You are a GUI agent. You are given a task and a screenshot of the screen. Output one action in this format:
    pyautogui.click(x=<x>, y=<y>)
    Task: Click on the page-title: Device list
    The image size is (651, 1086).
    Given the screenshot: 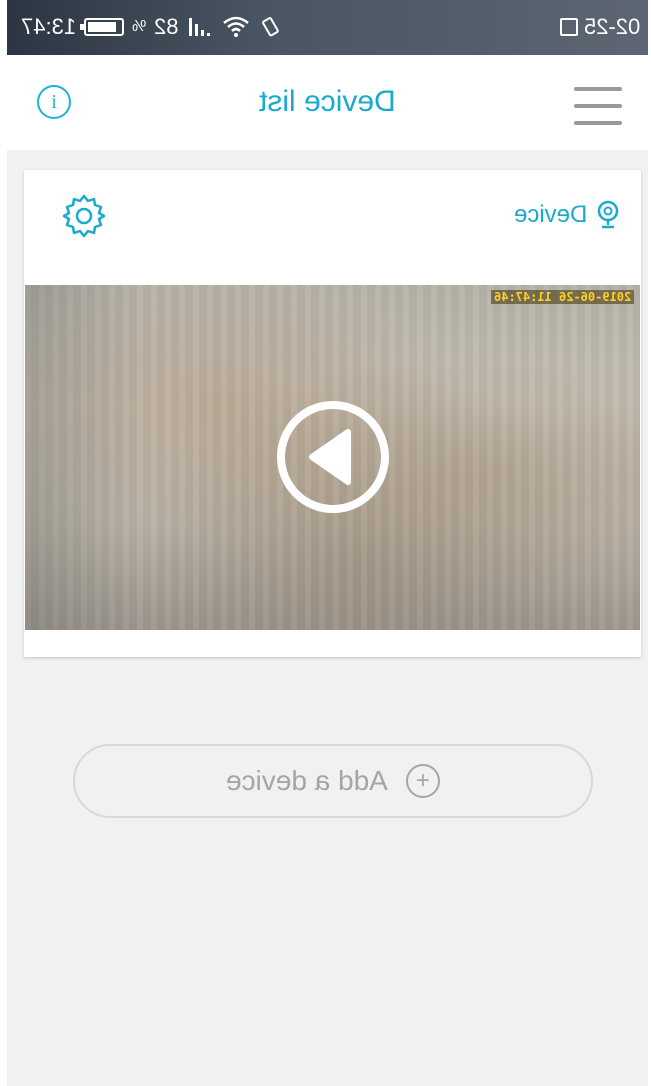 What is the action you would take?
    pyautogui.click(x=327, y=102)
    